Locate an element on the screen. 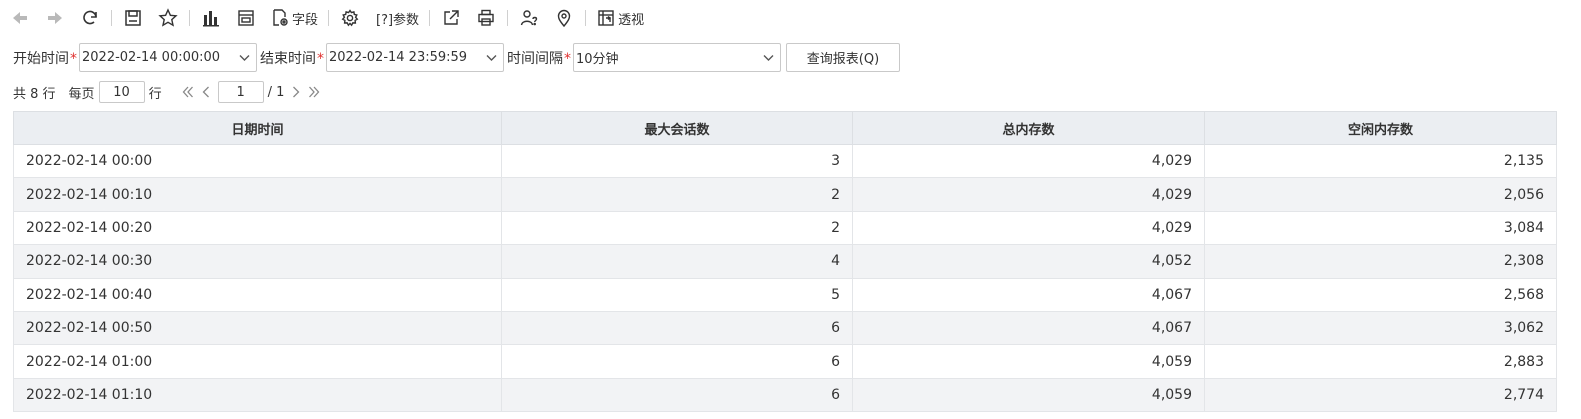 The width and height of the screenshot is (1581, 419). end-time-label-text: 结束时间 is located at coordinates (288, 58).